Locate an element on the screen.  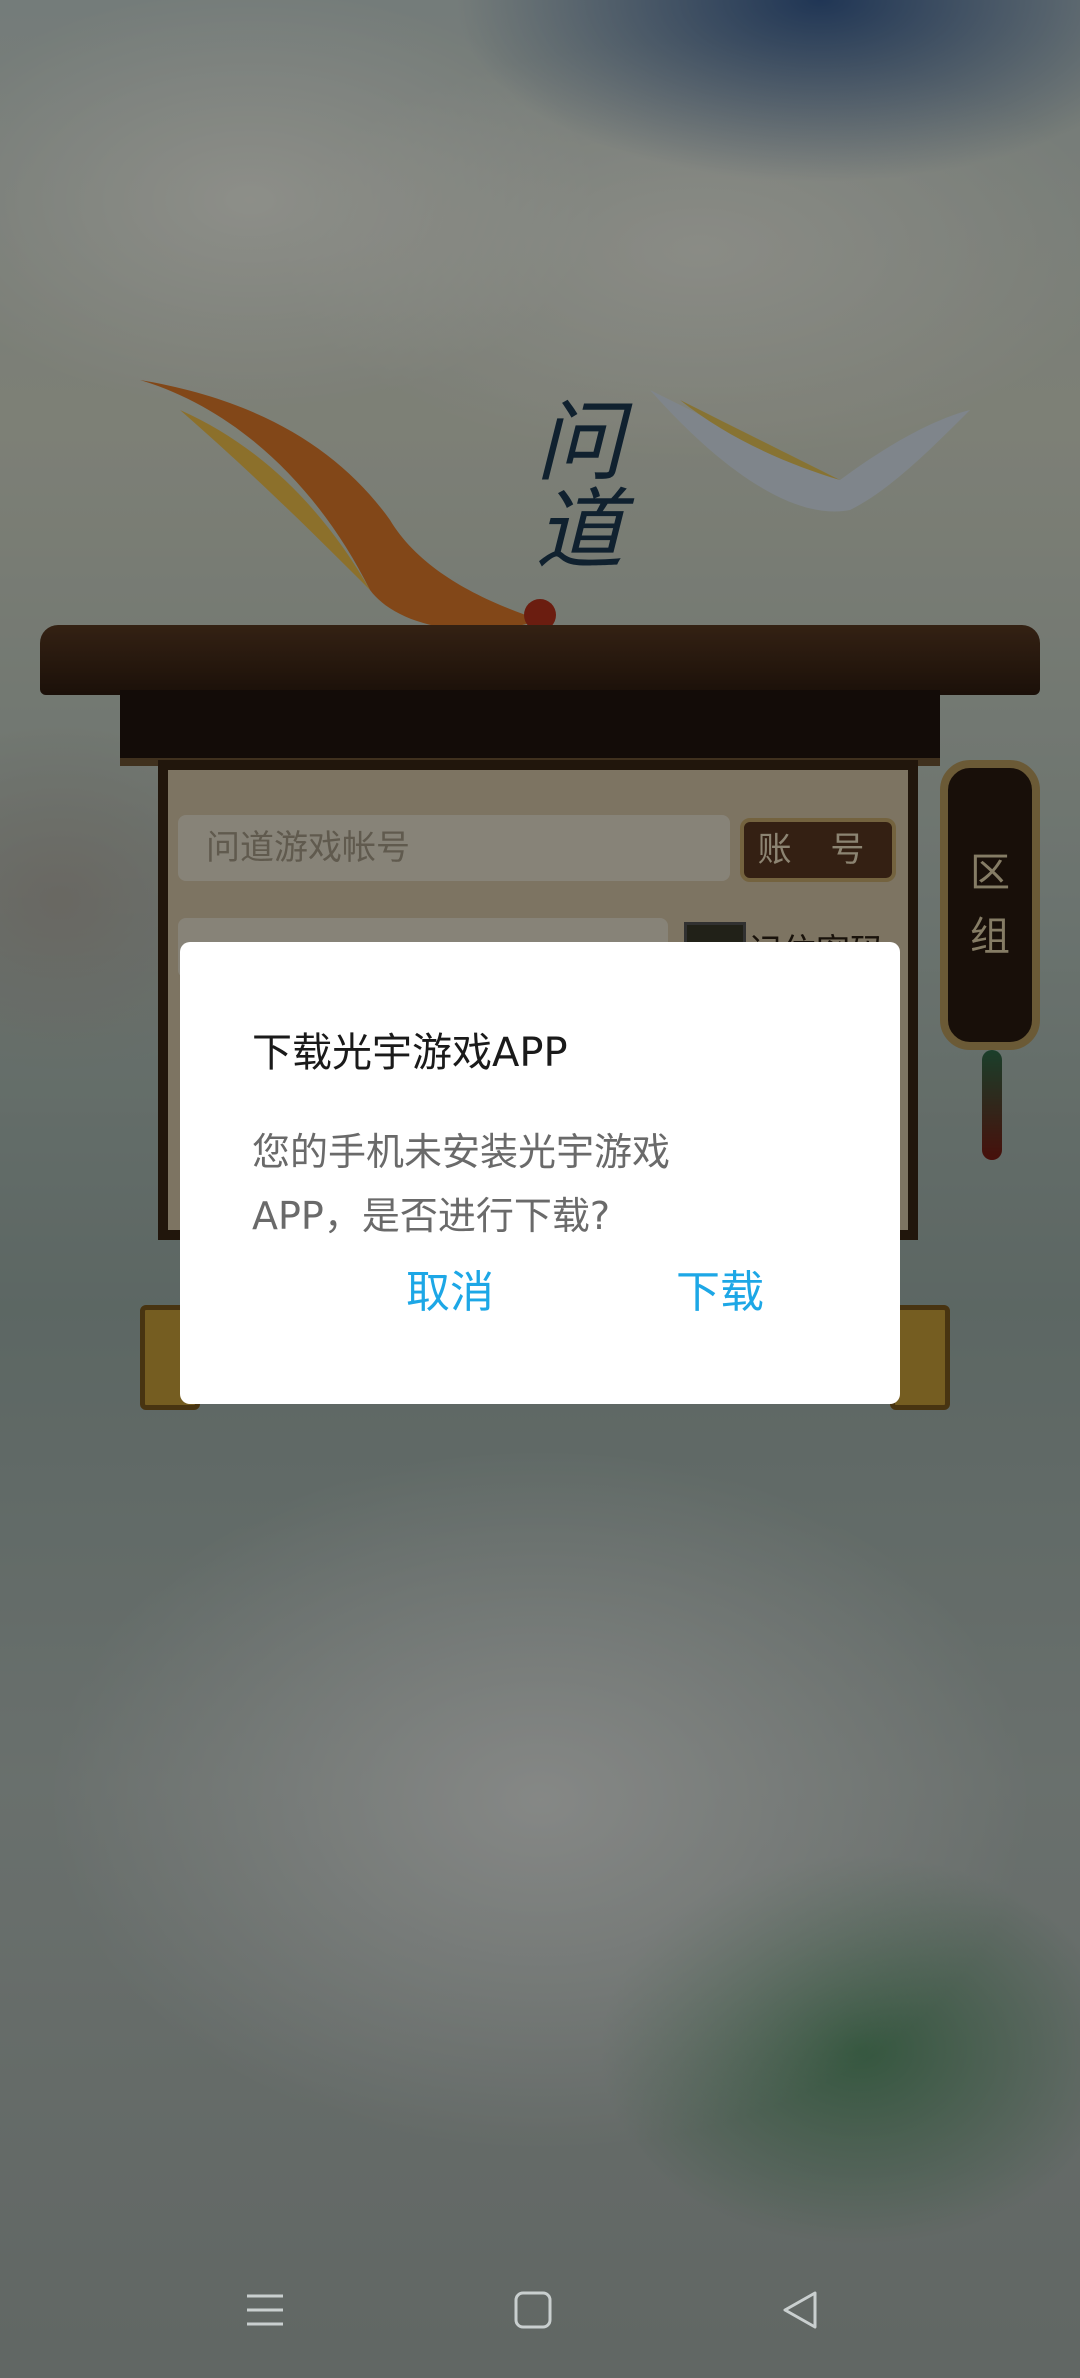
download-dialog: 下载光宇游戏APP 您的手机未安装光宇游戏APP，是否进行下载? 取消 下载 is located at coordinates (540, 1173).